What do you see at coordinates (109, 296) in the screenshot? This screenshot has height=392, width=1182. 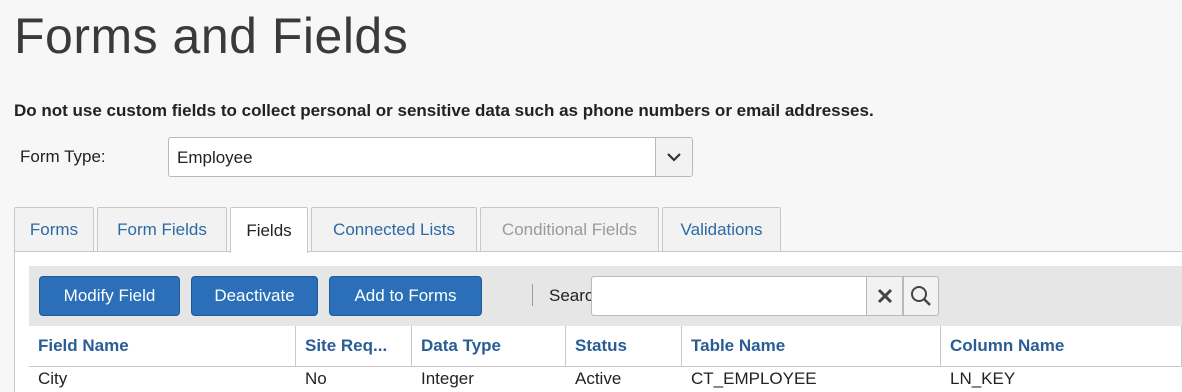 I see `modify-field-button: Modify Field` at bounding box center [109, 296].